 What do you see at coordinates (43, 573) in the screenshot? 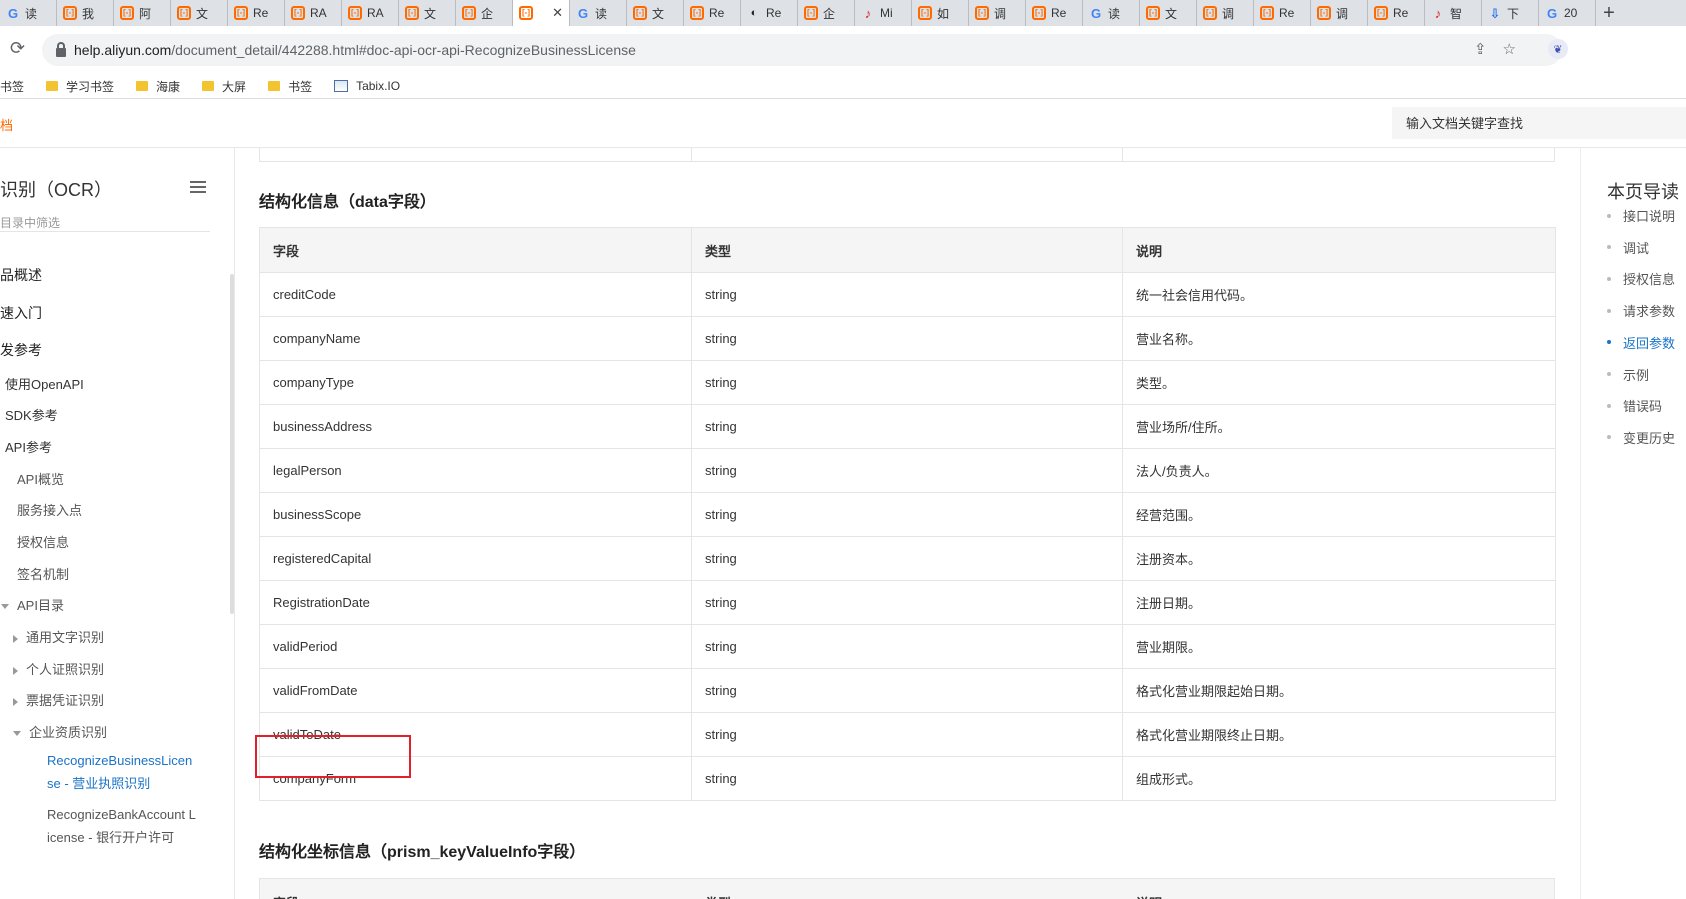
I see `sidebar-item: 签名机制` at bounding box center [43, 573].